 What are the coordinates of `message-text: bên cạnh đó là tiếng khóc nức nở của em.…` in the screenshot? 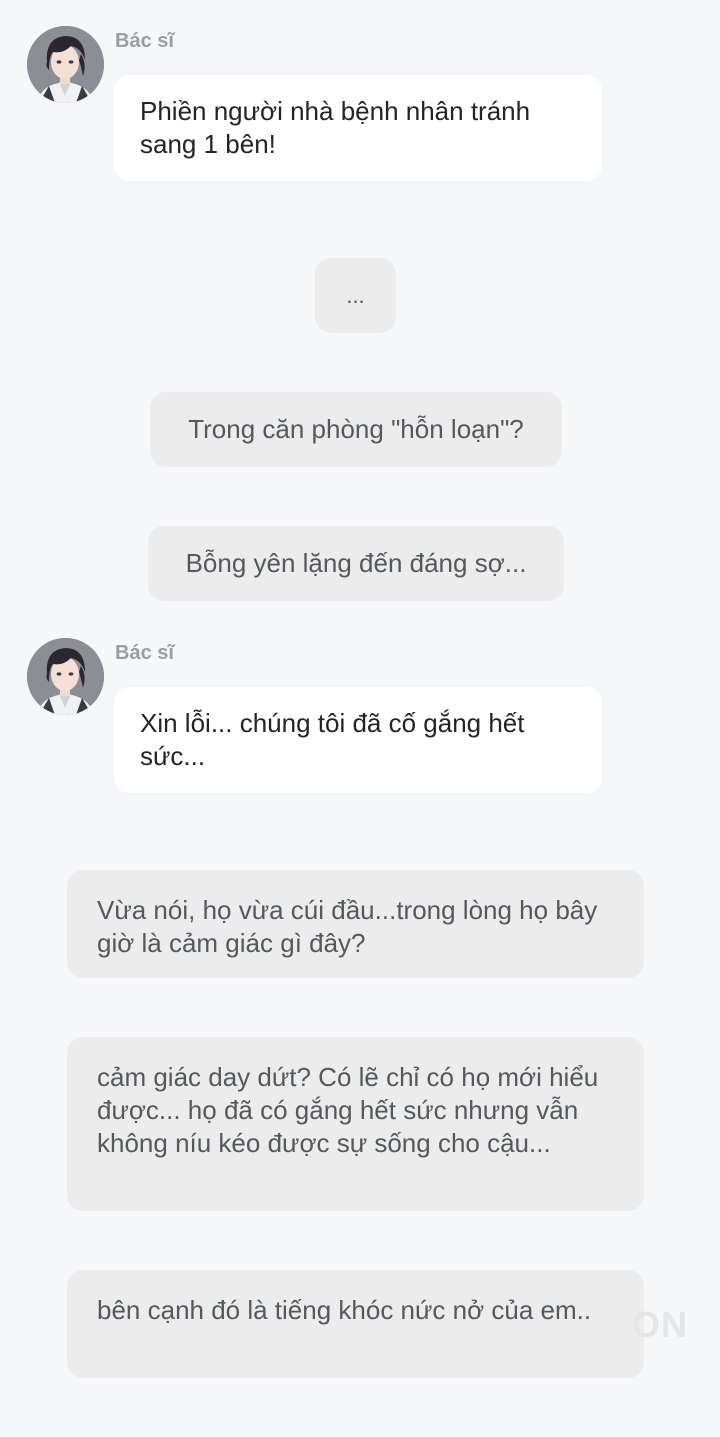 It's located at (344, 1310).